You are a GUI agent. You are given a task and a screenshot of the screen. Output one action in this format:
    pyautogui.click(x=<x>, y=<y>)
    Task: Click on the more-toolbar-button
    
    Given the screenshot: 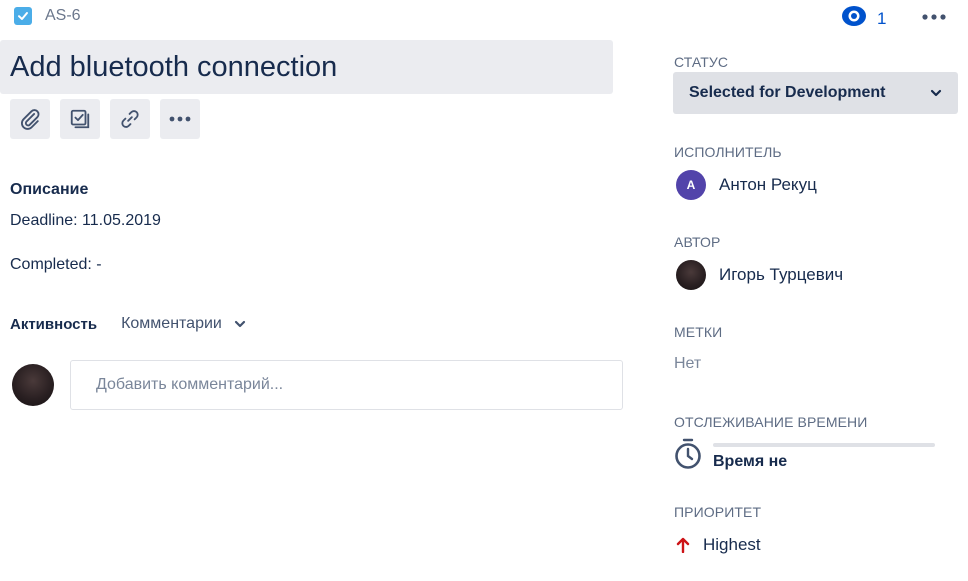 What is the action you would take?
    pyautogui.click(x=180, y=119)
    